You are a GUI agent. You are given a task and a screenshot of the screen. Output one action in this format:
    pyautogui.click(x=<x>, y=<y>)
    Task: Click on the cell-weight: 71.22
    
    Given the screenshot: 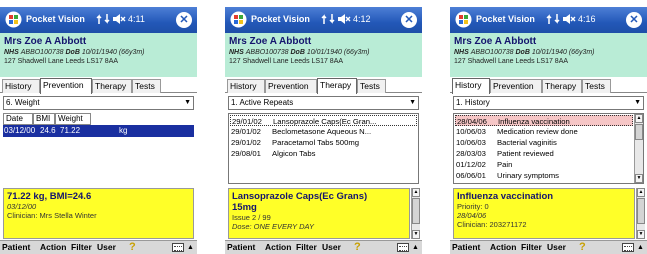 What is the action you would take?
    pyautogui.click(x=70, y=130)
    